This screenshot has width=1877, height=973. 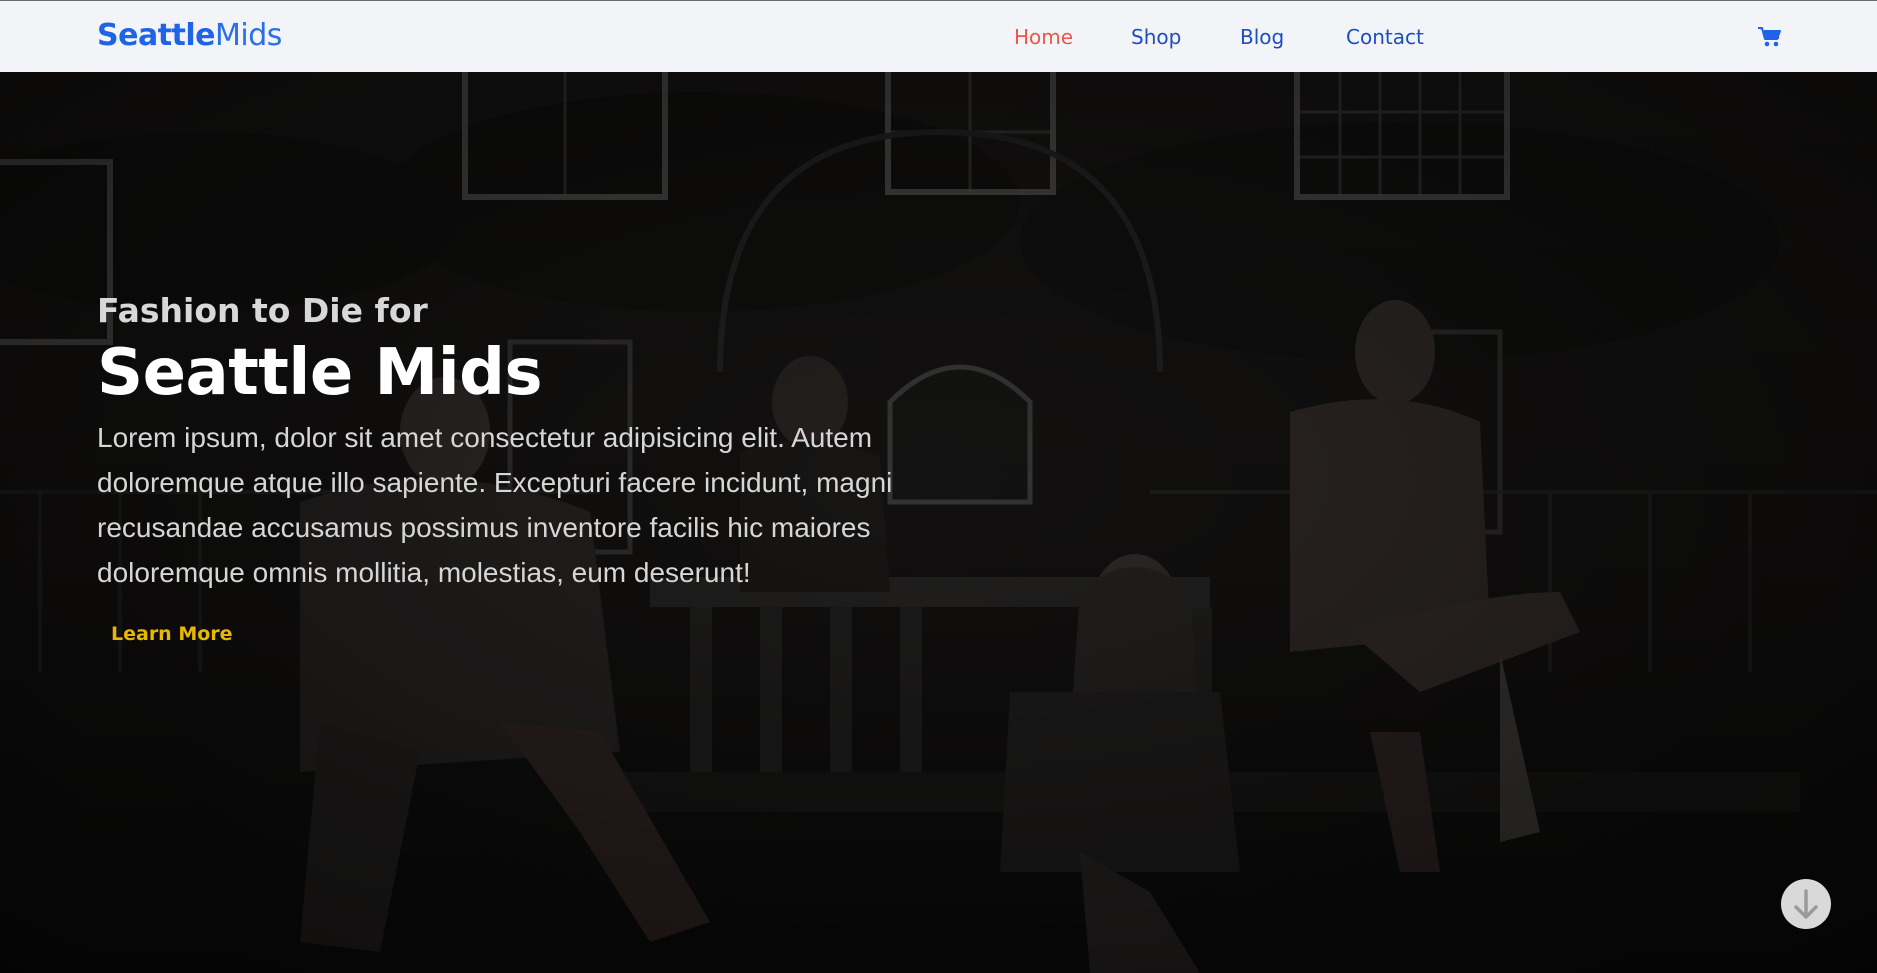 I want to click on main-nav: Home Shop Blog Contact, so click(x=938, y=38).